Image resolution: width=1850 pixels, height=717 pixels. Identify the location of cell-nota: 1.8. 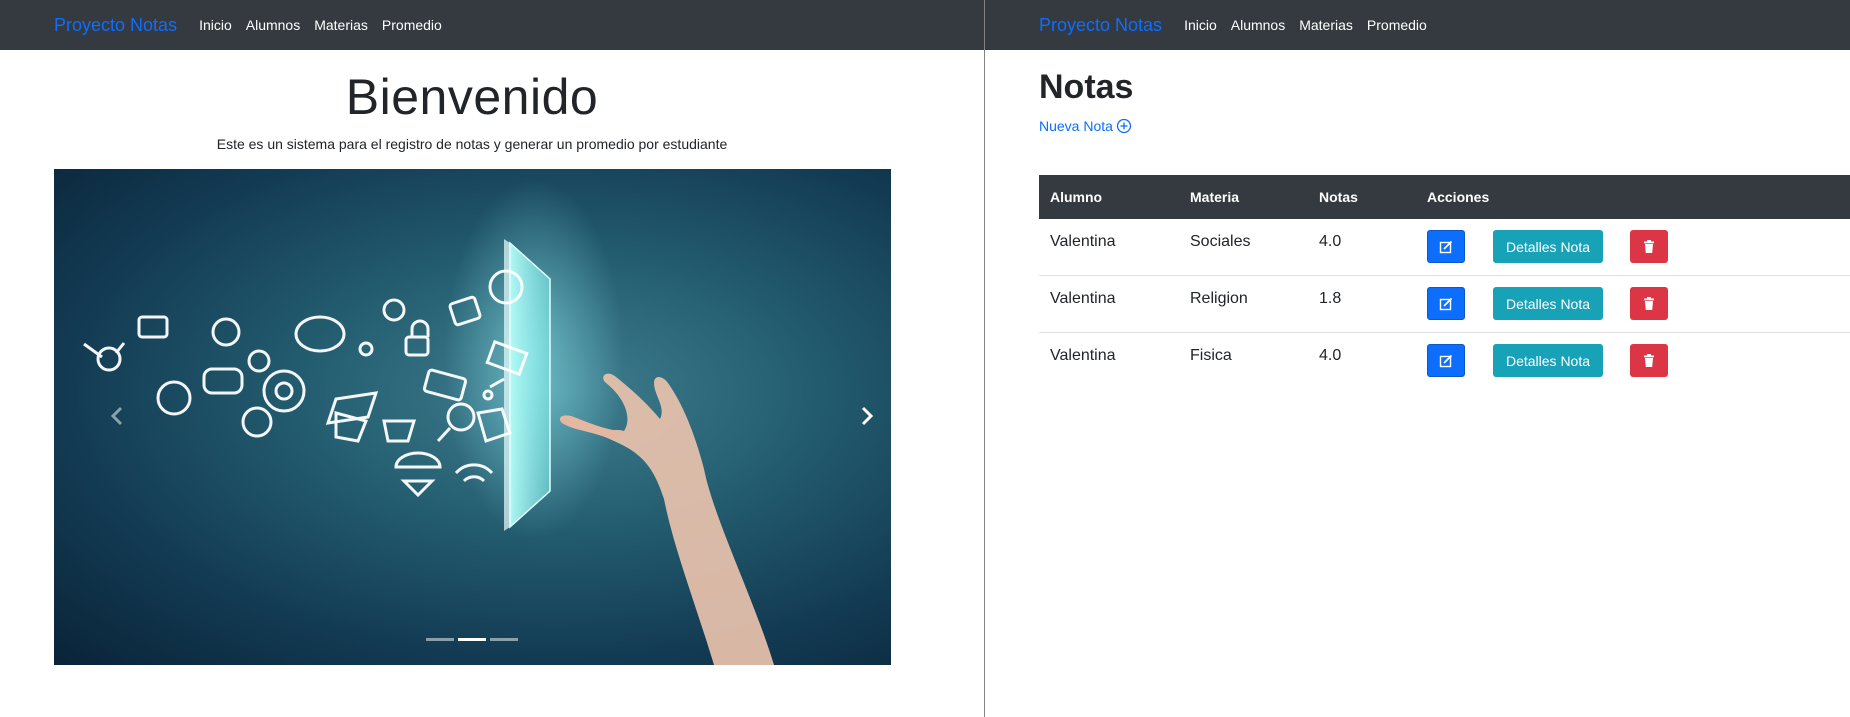
(1330, 298).